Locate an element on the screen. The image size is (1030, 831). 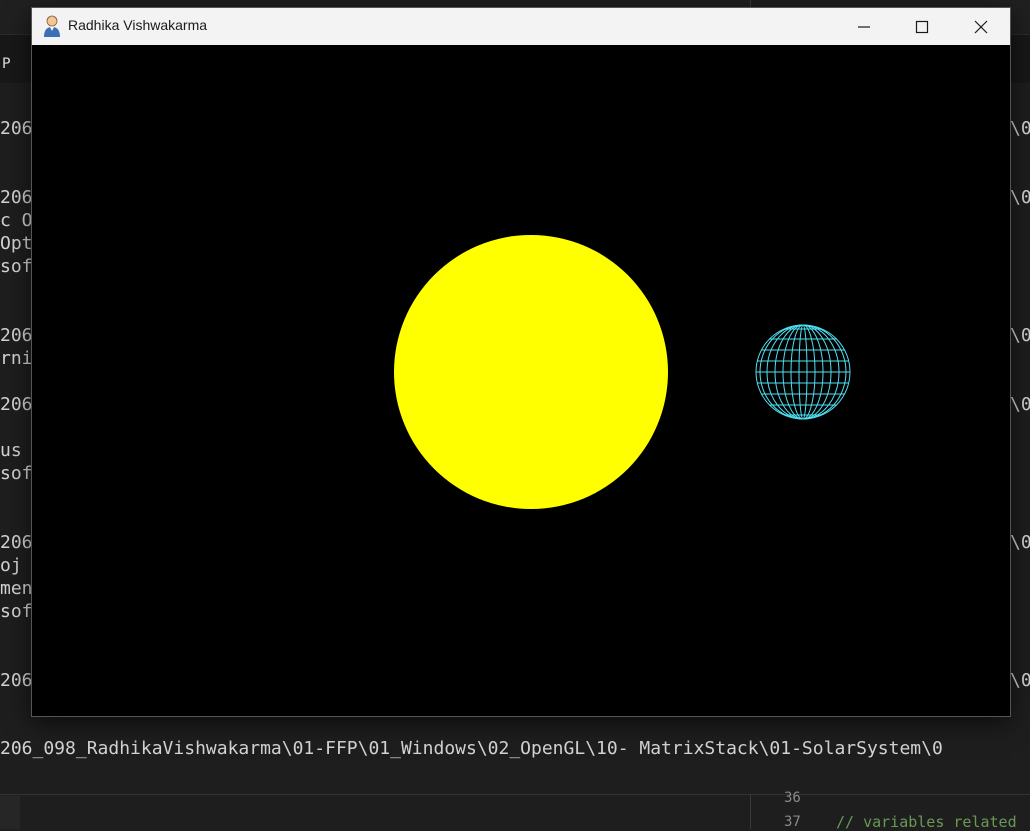
close-icon is located at coordinates (981, 27).